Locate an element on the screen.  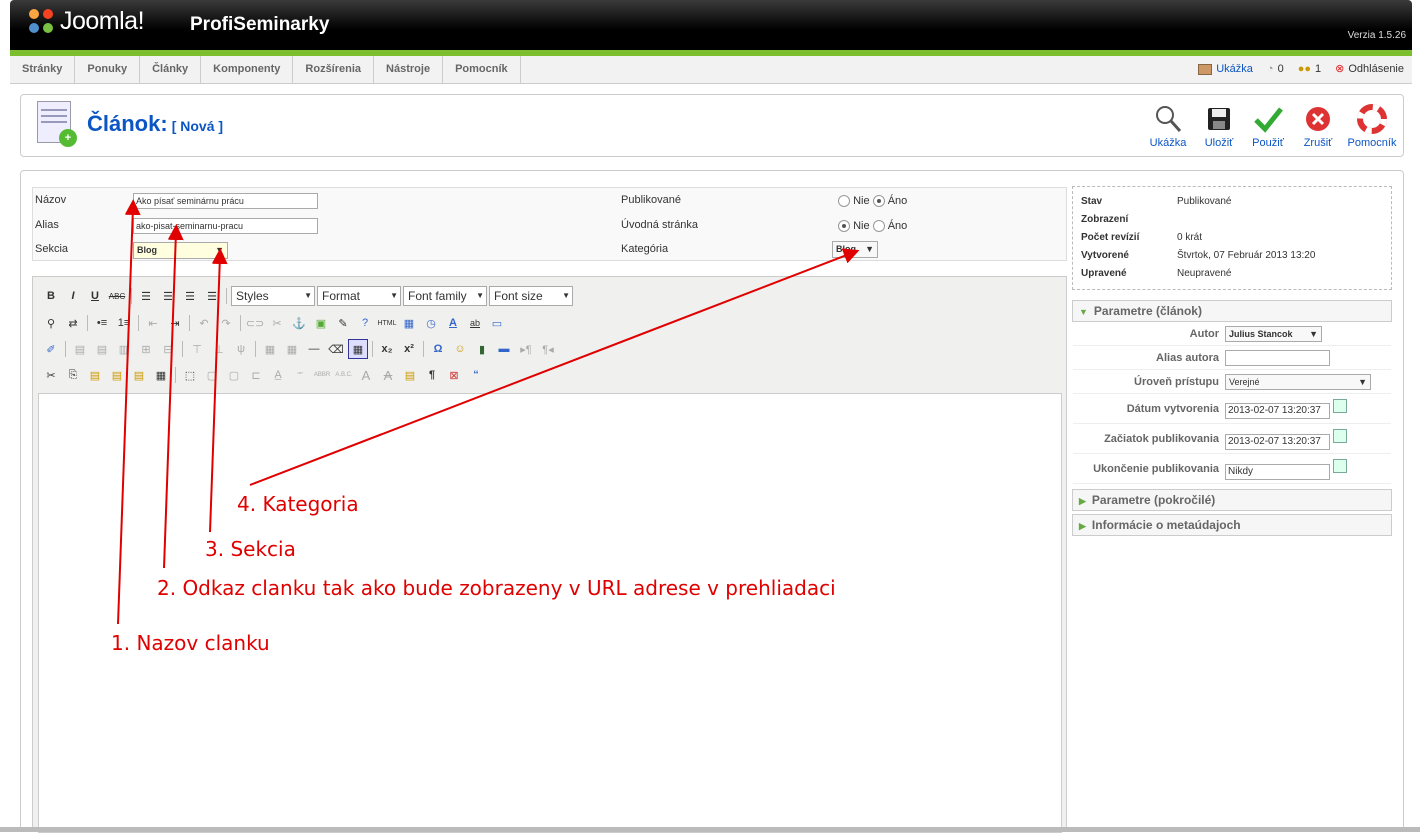
paragraph-icon: ¶ is located at coordinates (432, 375).